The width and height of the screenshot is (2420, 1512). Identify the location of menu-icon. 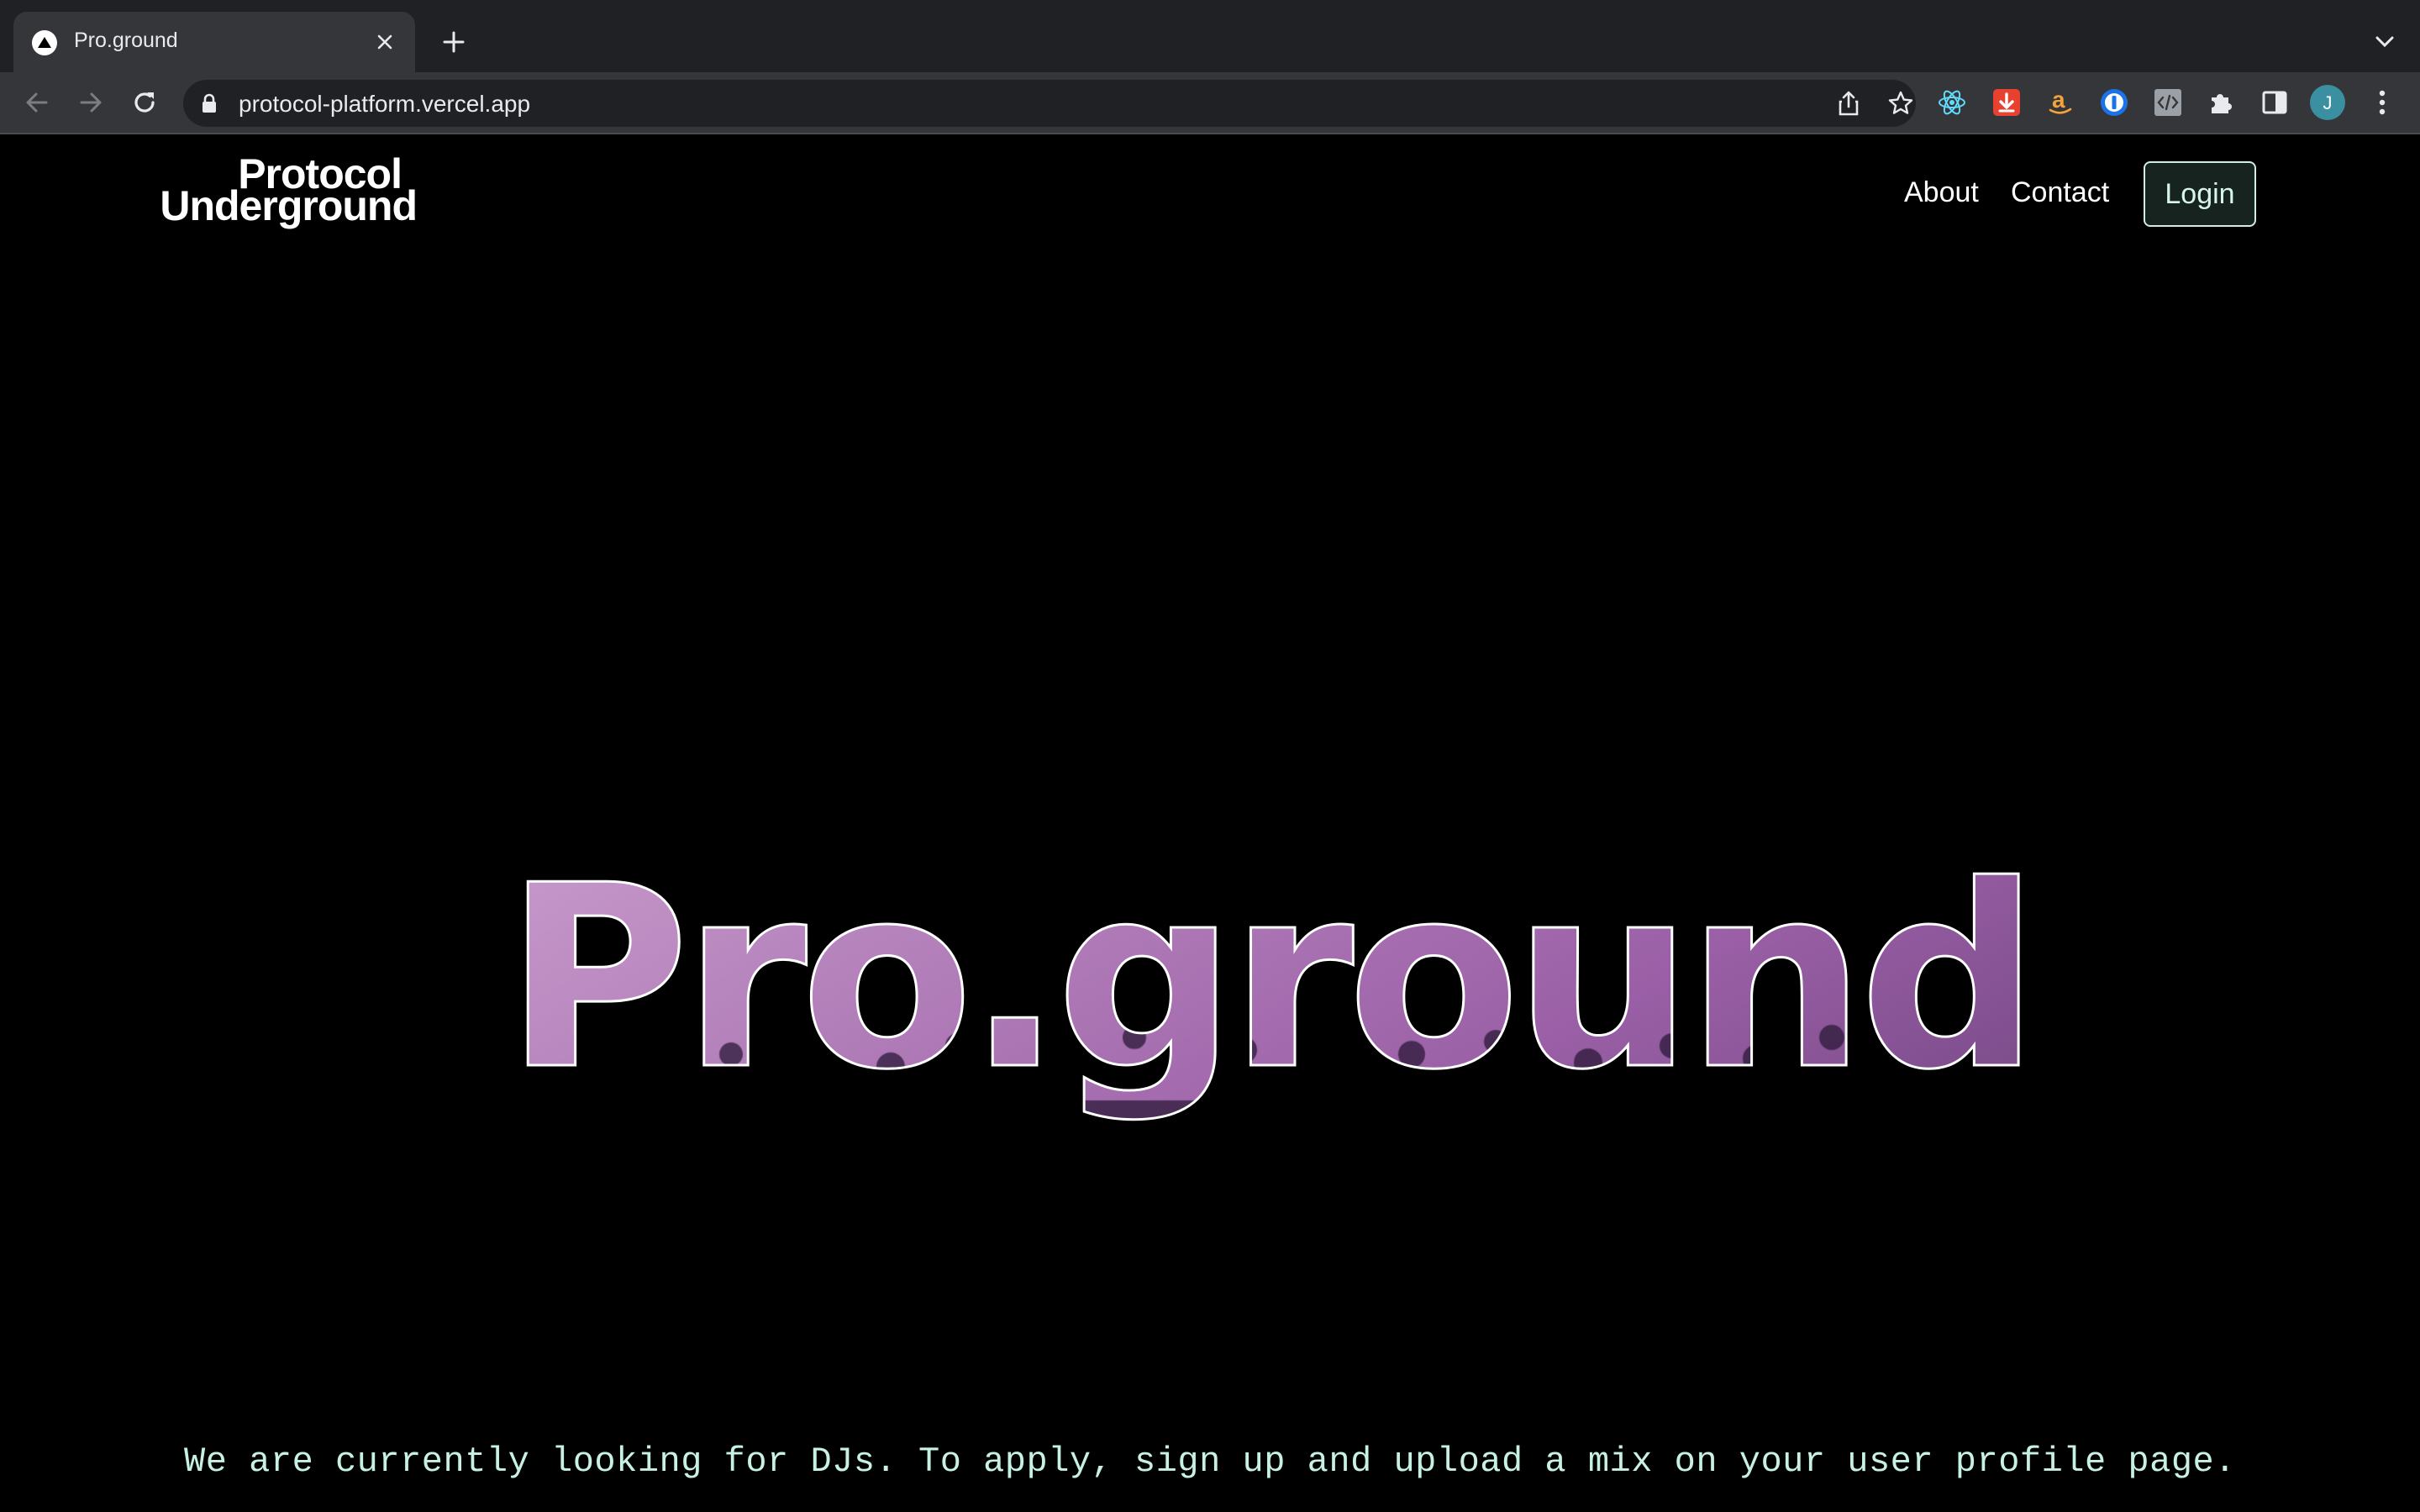
(2383, 102).